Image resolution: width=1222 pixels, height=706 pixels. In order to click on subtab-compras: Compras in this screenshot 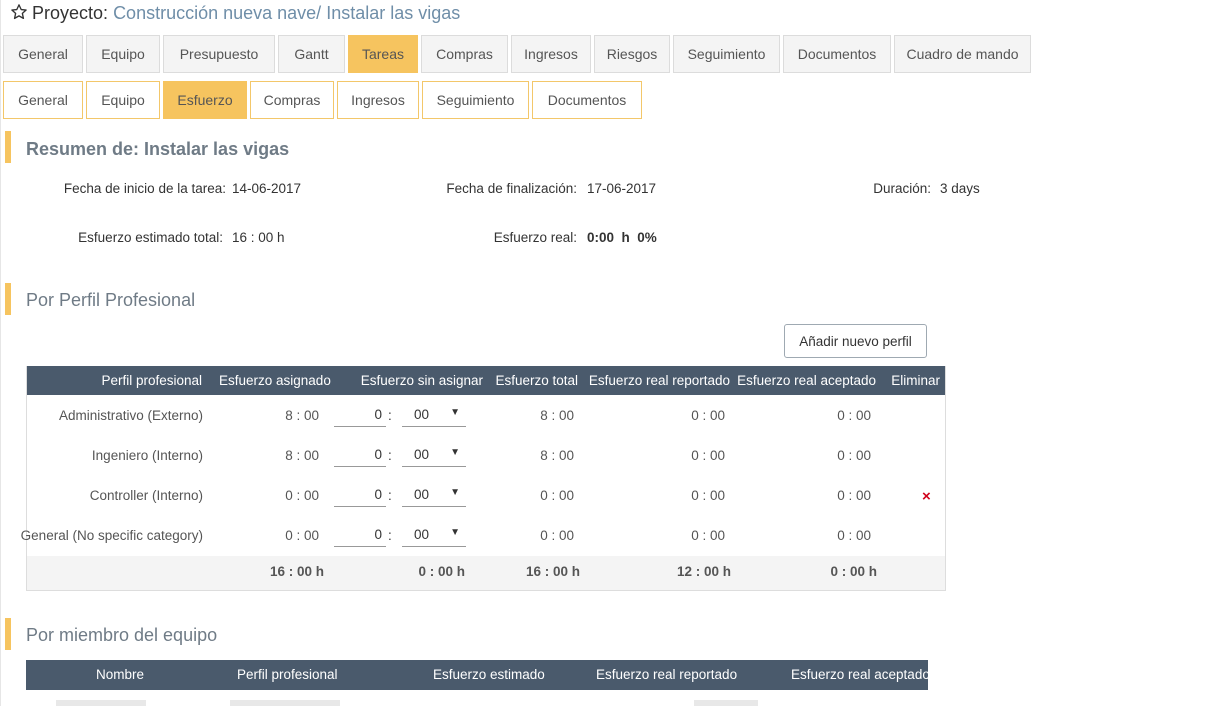, I will do `click(292, 100)`.